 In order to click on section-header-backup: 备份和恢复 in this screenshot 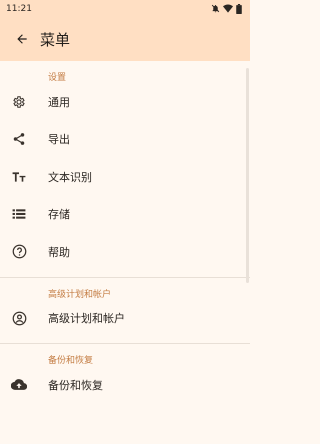, I will do `click(71, 361)`.